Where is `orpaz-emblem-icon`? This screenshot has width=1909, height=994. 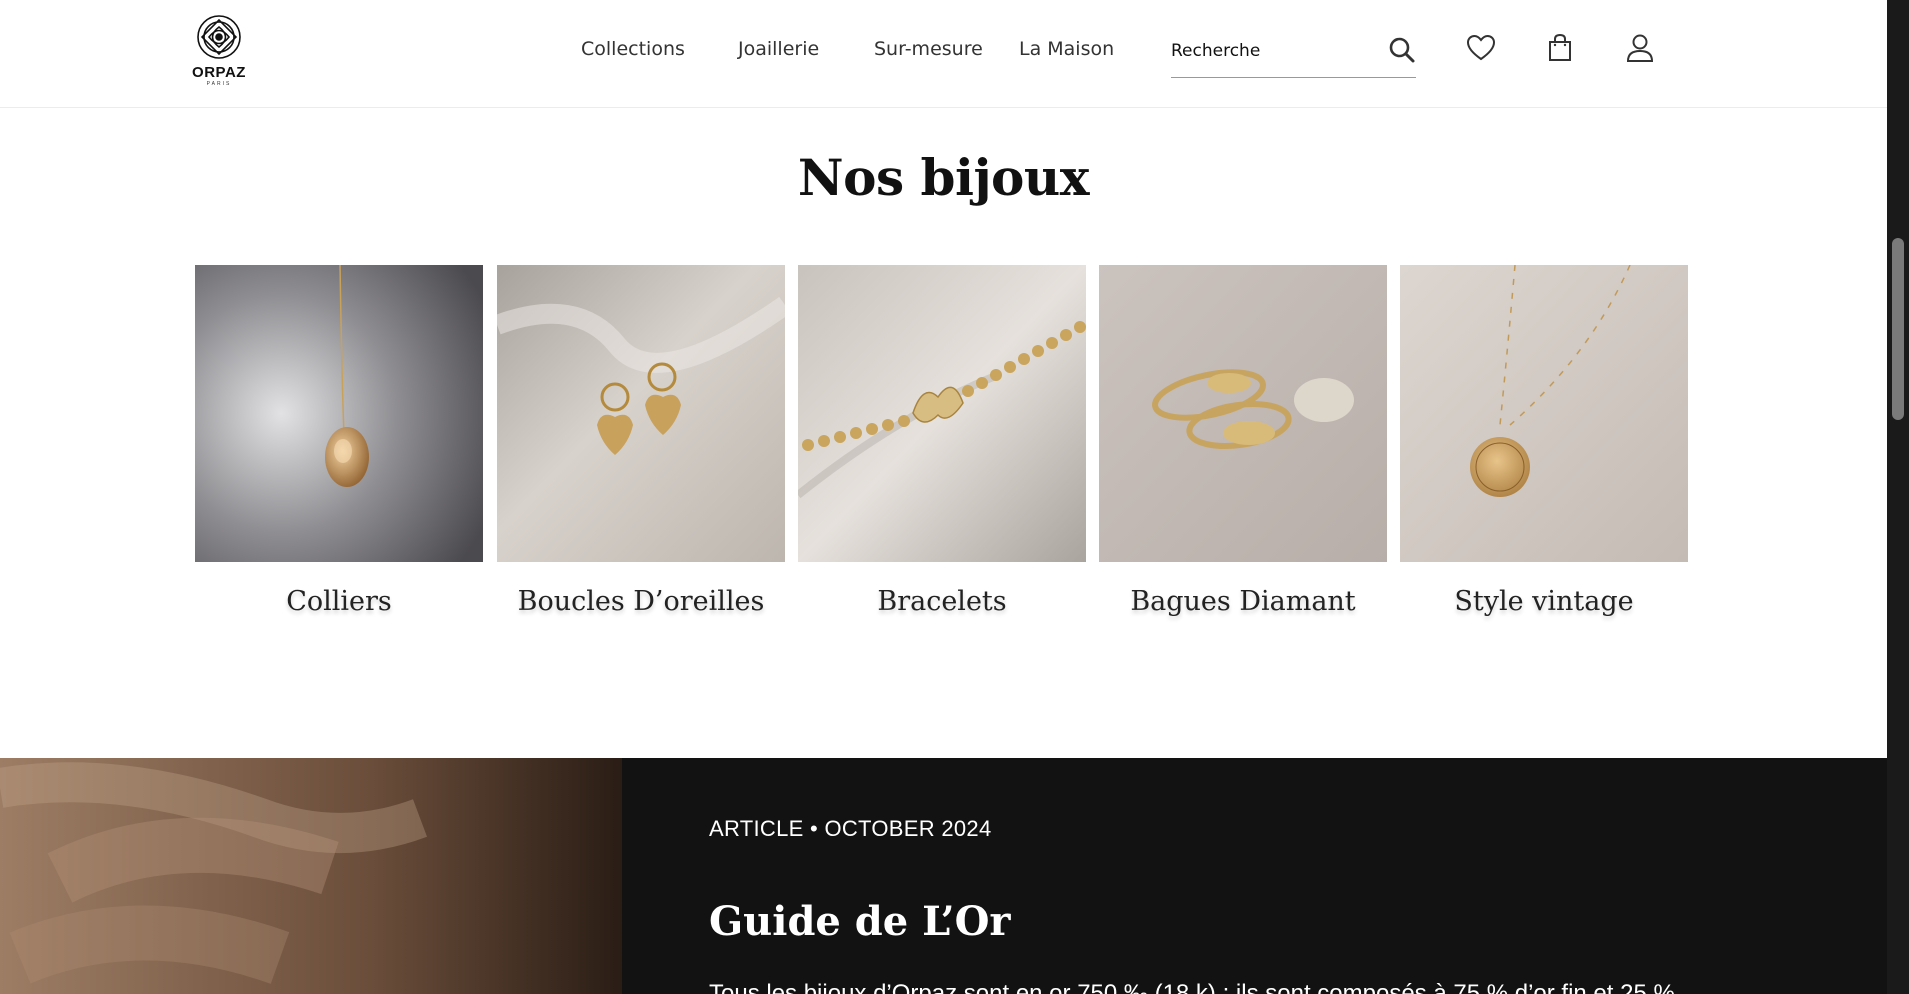
orpaz-emblem-icon is located at coordinates (219, 37).